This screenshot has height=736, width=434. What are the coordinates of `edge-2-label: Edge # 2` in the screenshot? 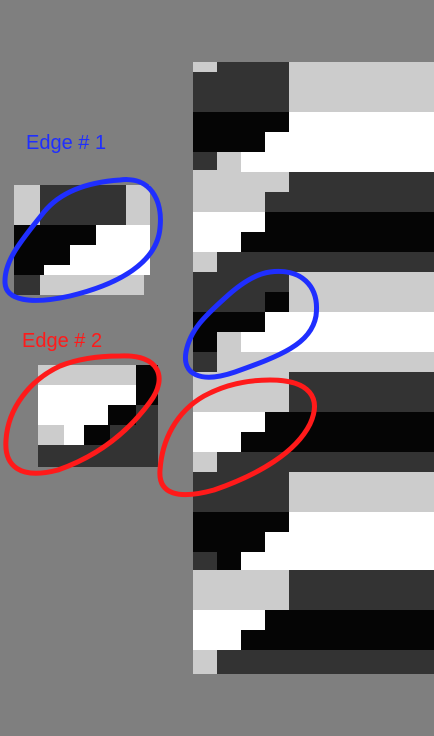 It's located at (62, 341).